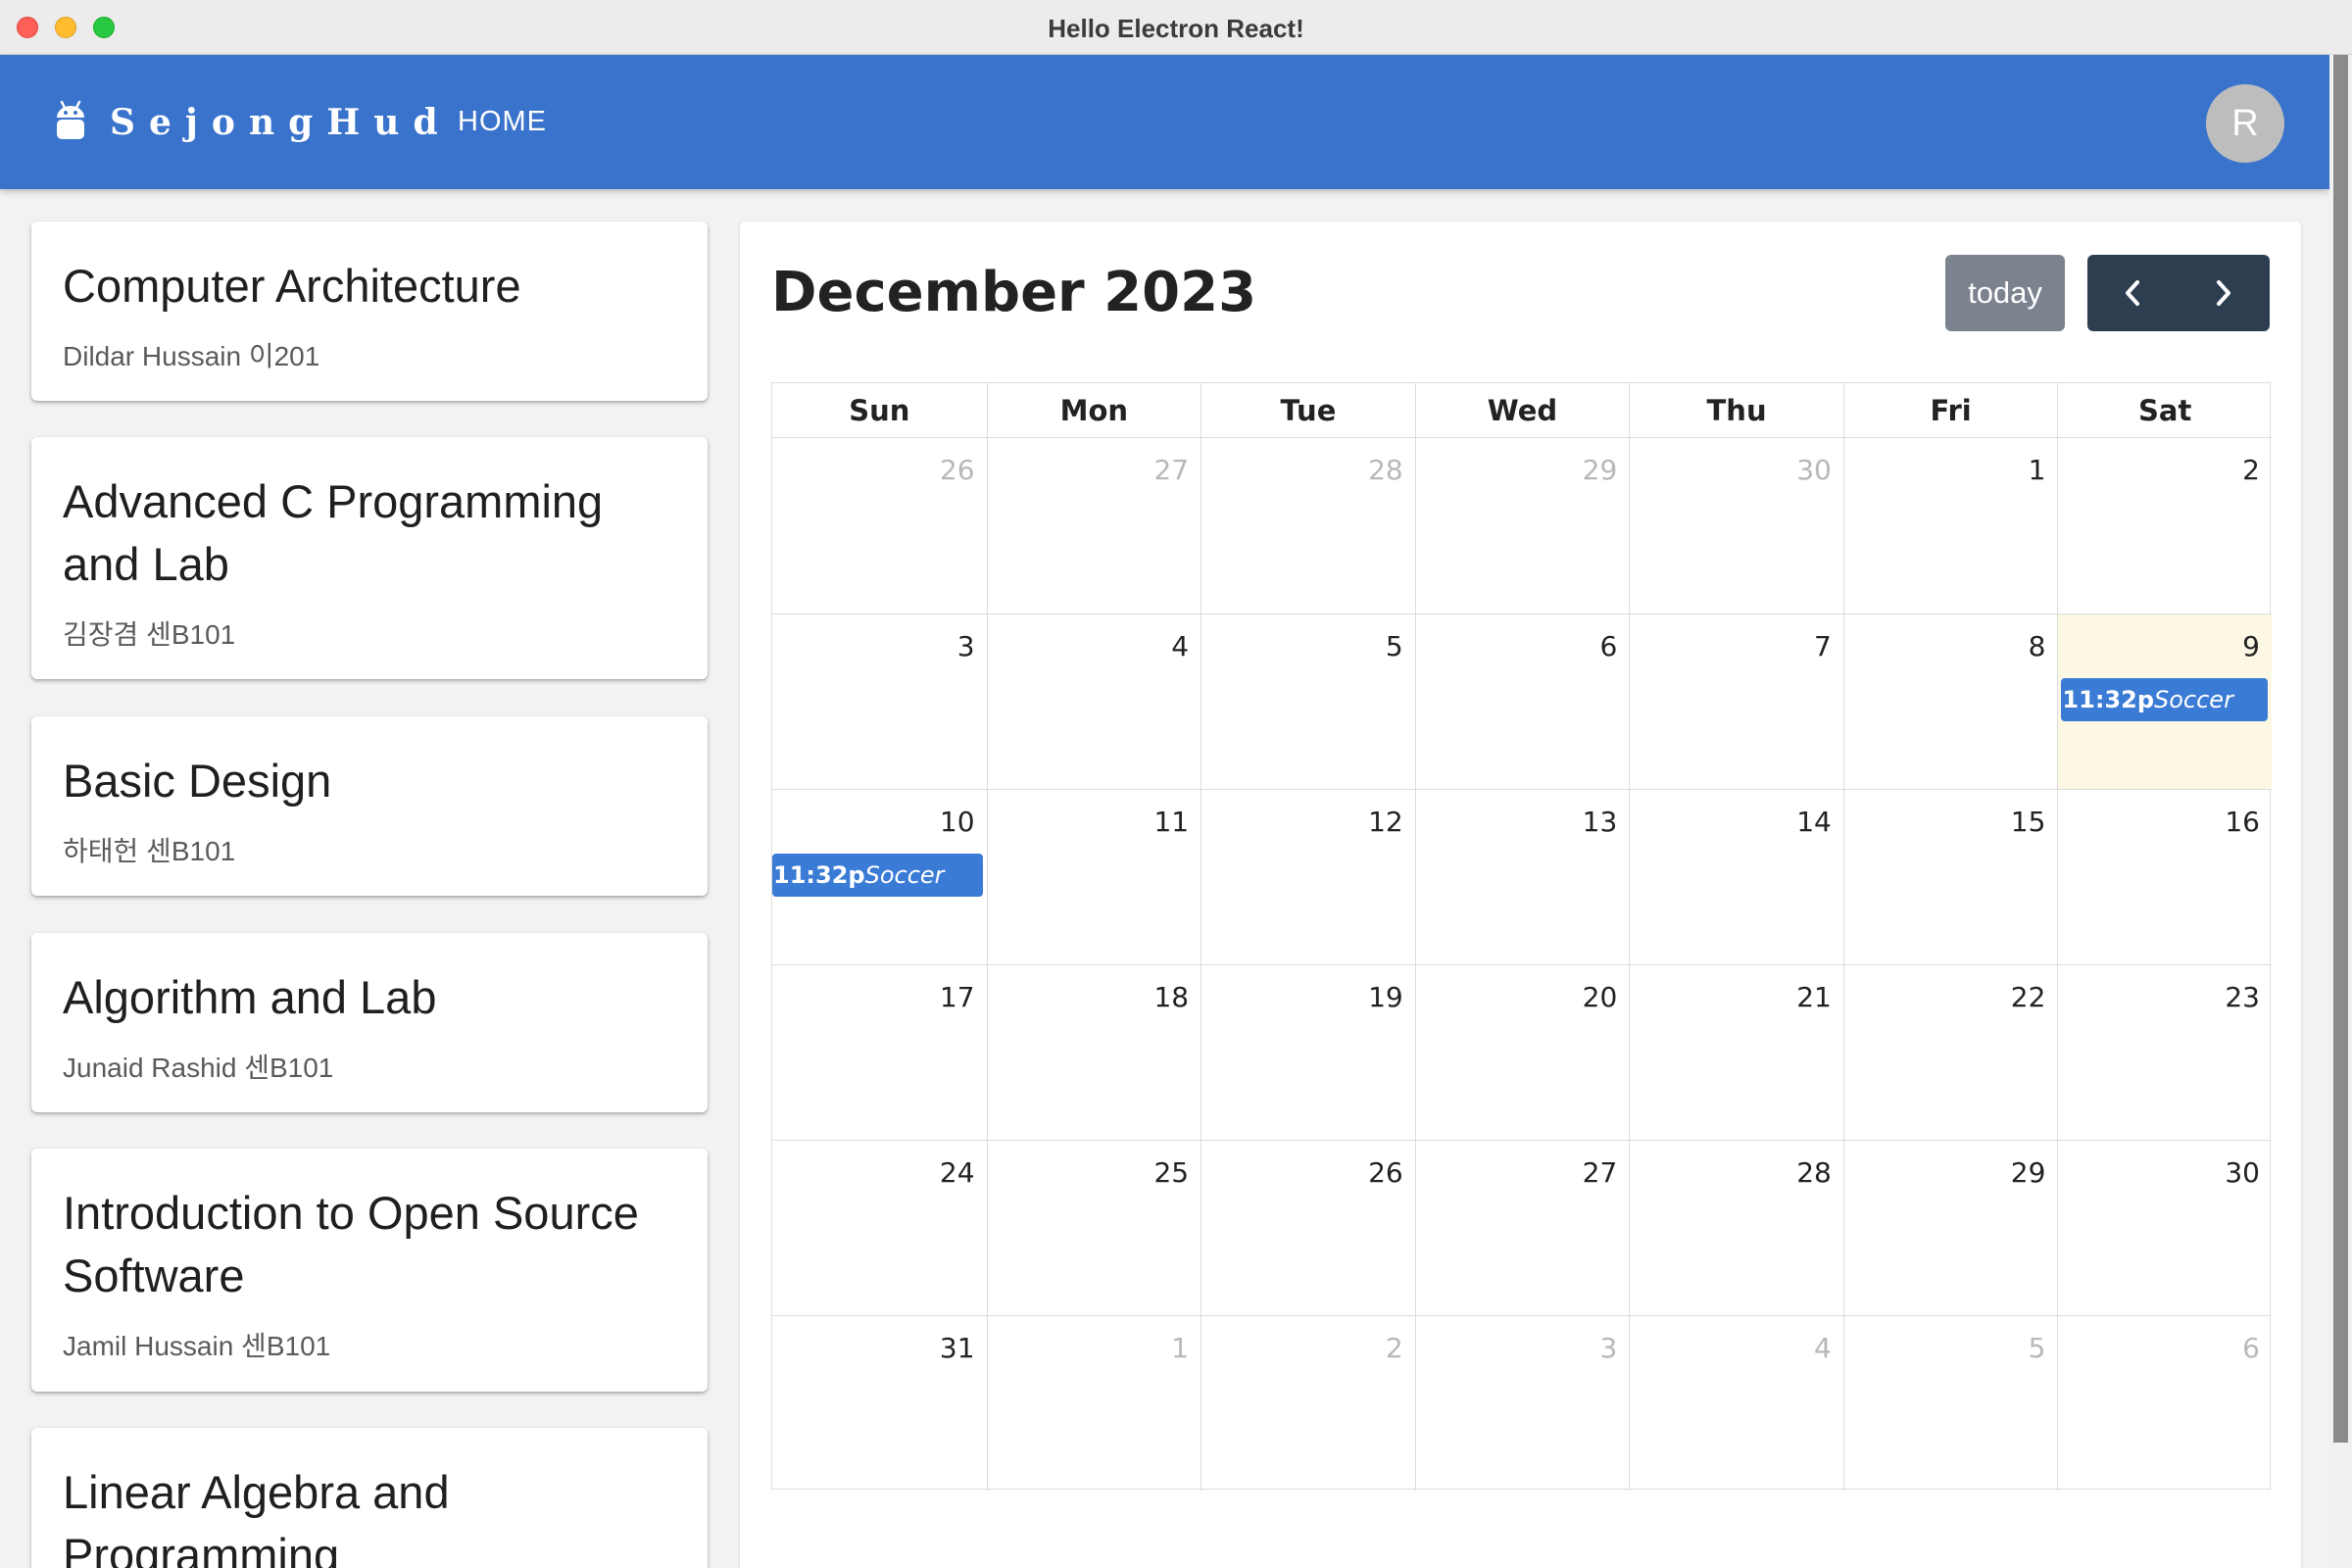  Describe the element at coordinates (1093, 1227) in the screenshot. I see `calendar-day-cell: 25` at that location.